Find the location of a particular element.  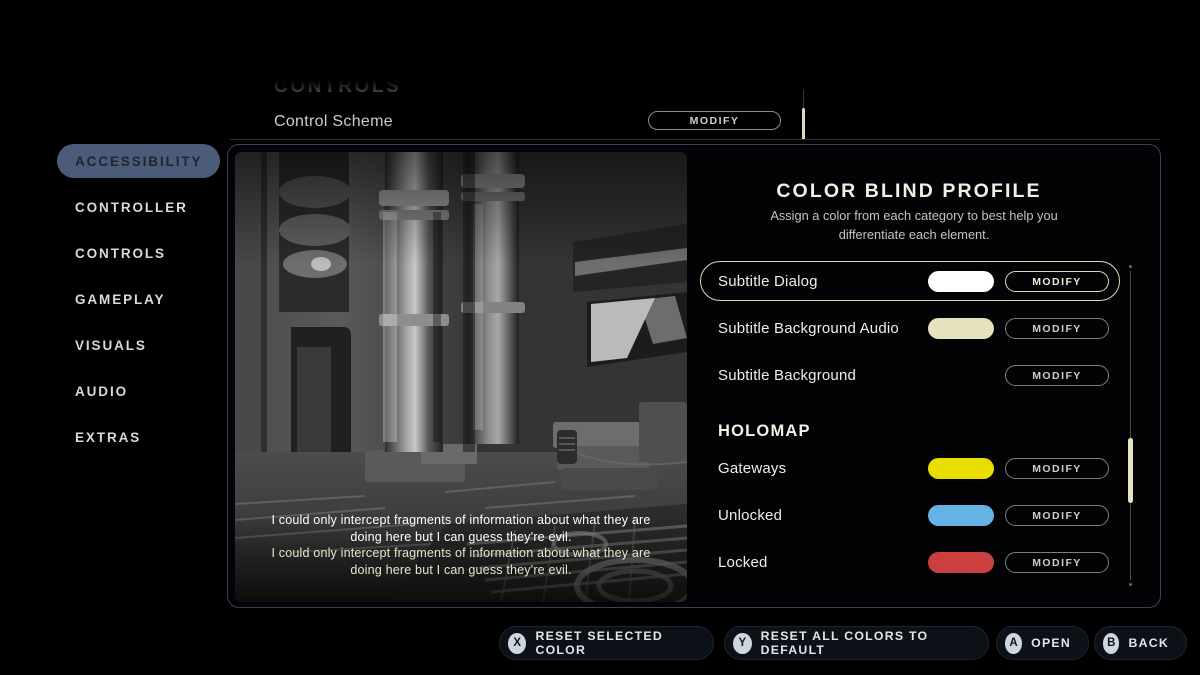

sidebar-item-accessibility: ACCESSIBILITY is located at coordinates (138, 161).